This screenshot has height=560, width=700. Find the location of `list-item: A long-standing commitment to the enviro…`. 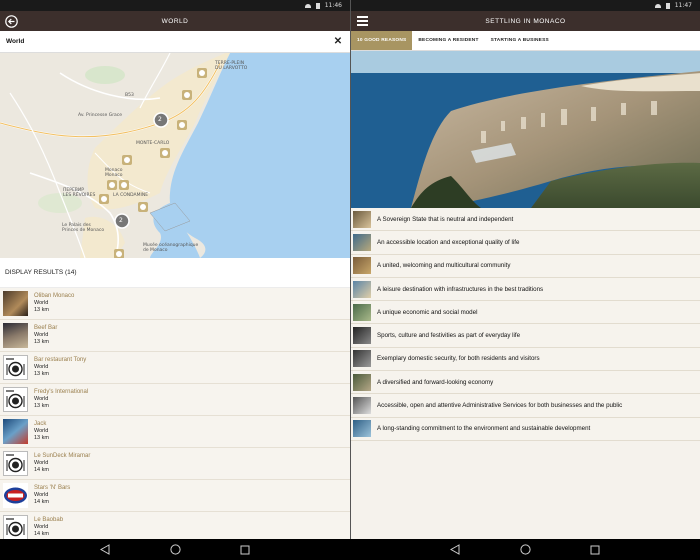

list-item: A long-standing commitment to the enviro… is located at coordinates (525, 429).